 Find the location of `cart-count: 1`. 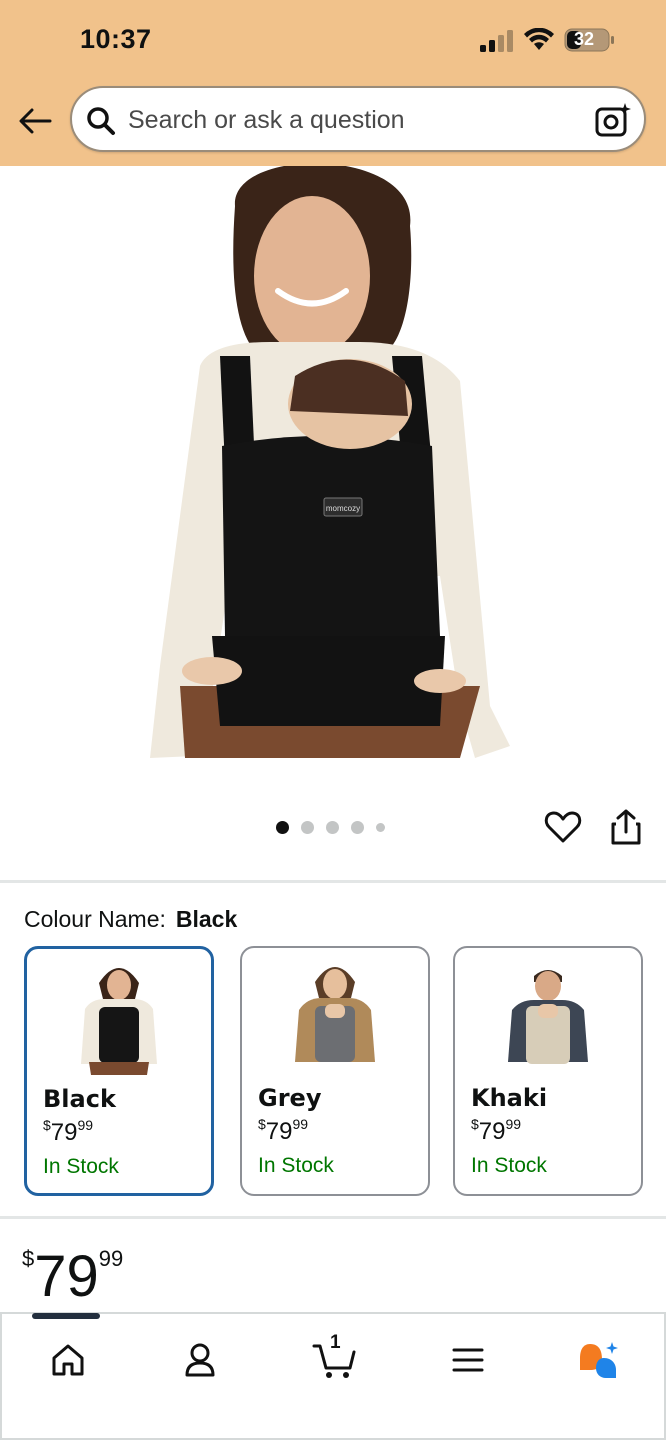

cart-count: 1 is located at coordinates (335, 1342).